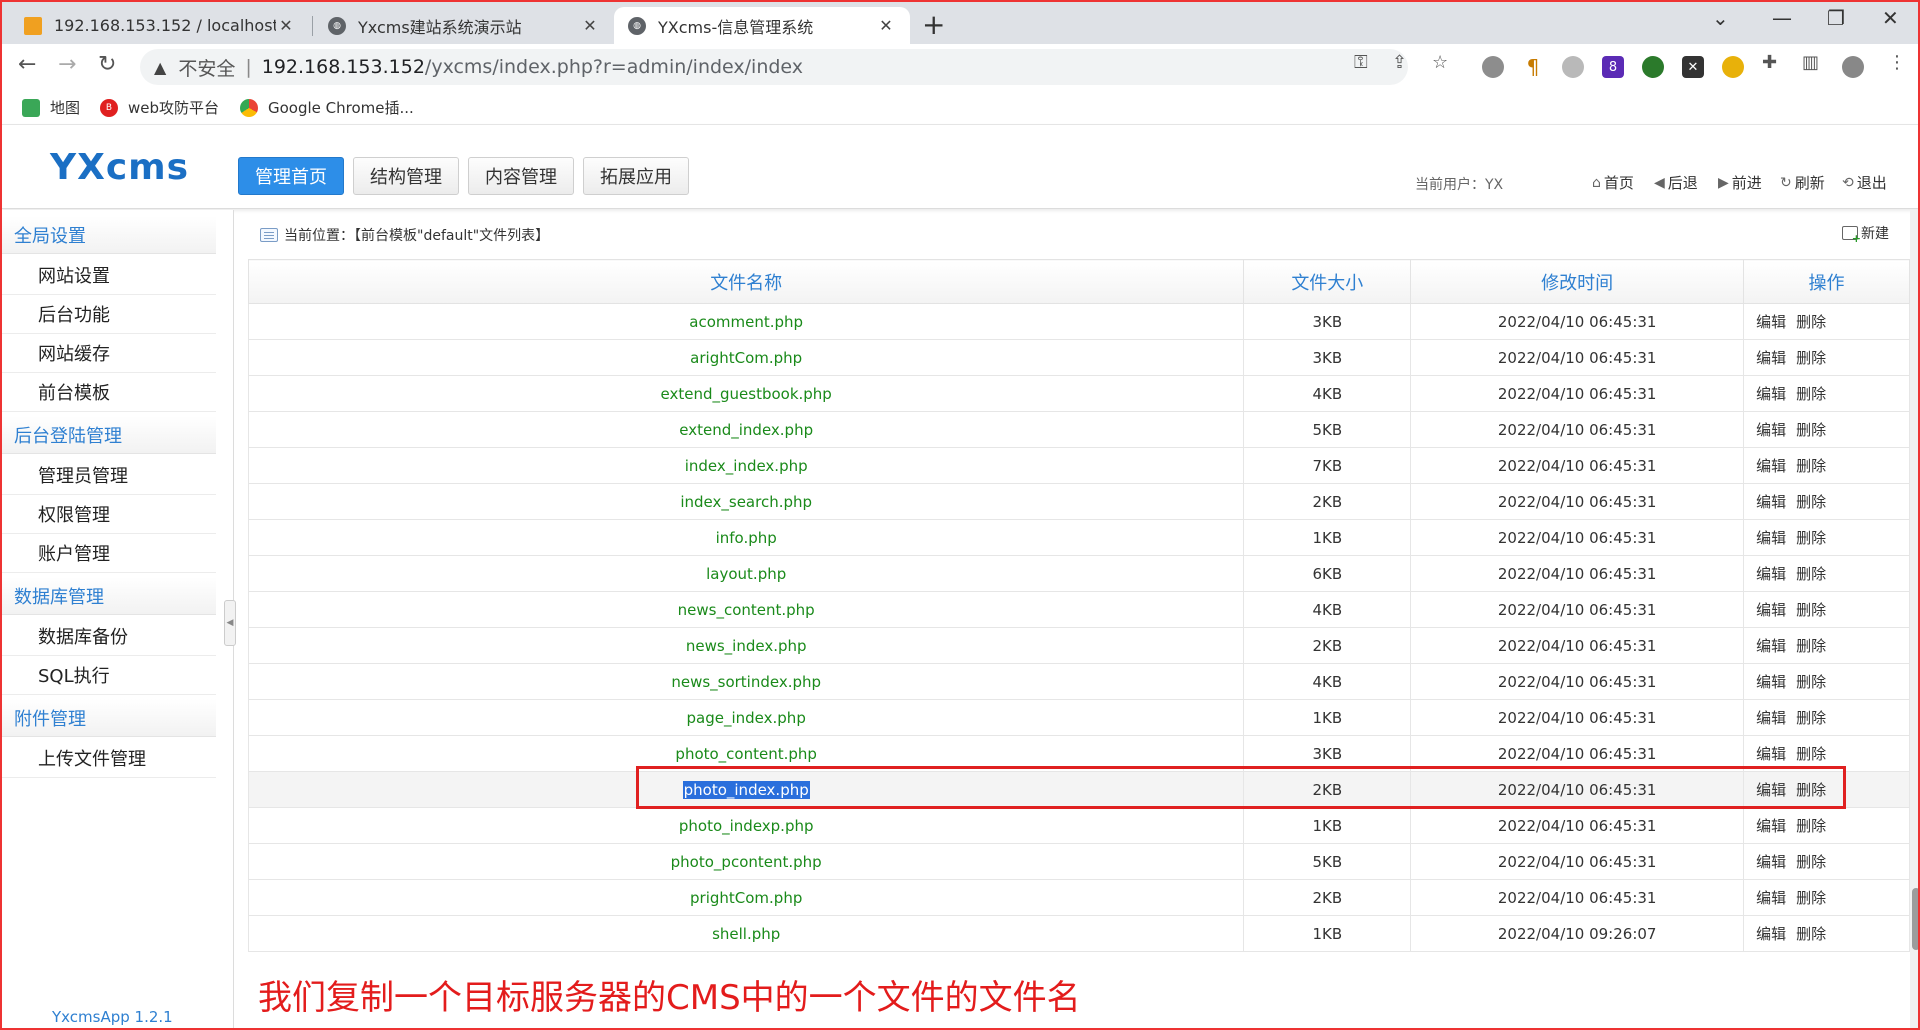 The image size is (1920, 1030). Describe the element at coordinates (746, 898) in the screenshot. I see `file-name: prightCom.php` at that location.